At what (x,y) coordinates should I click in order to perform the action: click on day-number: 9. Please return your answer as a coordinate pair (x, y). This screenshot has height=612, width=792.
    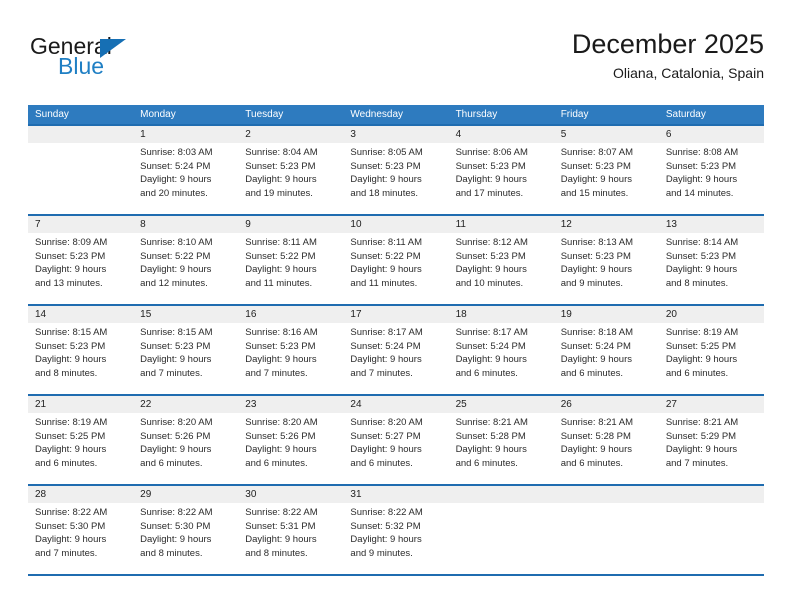
    Looking at the image, I should click on (290, 224).